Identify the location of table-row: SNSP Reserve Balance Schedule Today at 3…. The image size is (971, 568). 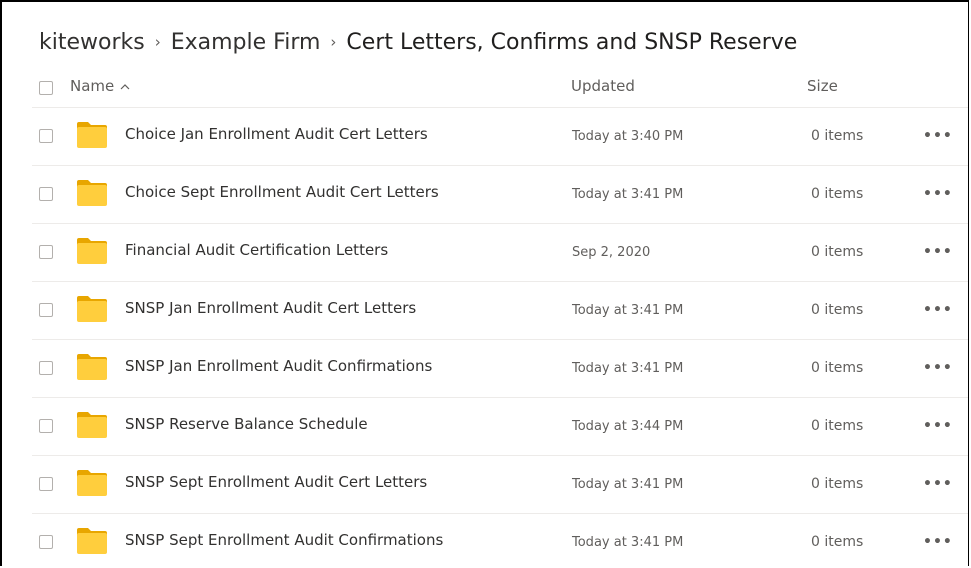
(500, 427).